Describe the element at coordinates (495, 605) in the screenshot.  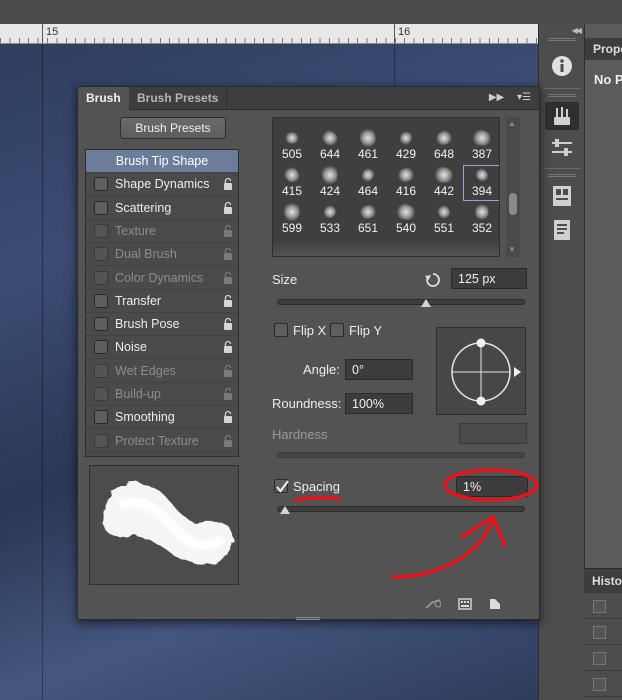
I see `new-brush-icon` at that location.